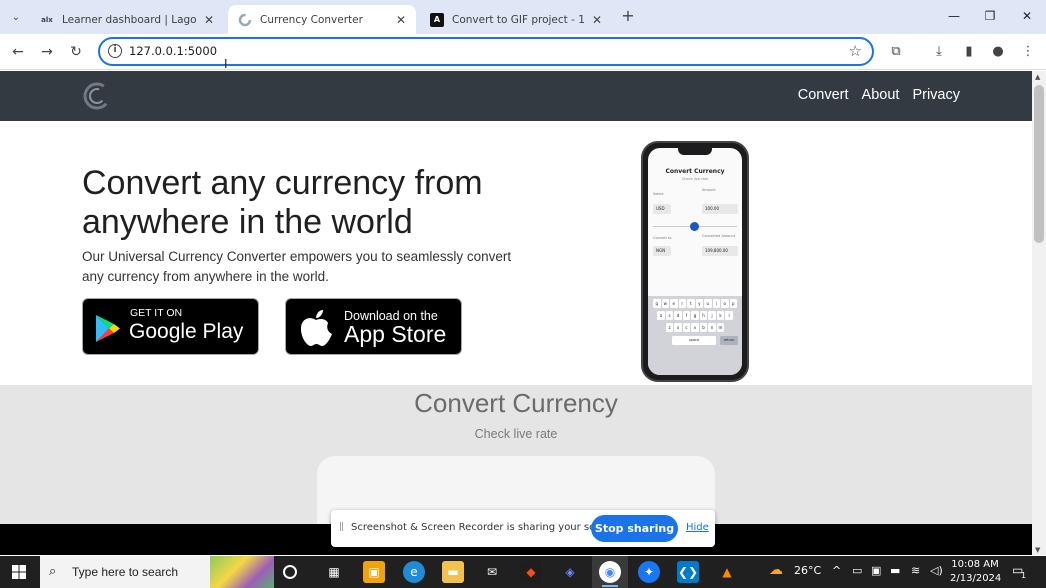  Describe the element at coordinates (610, 572) in the screenshot. I see `chrome-icon: ◉` at that location.